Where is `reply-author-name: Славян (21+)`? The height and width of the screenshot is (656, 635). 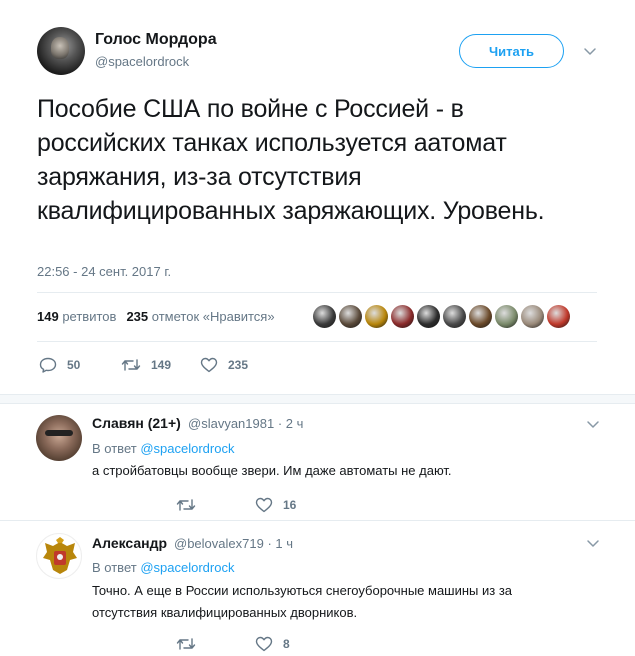 reply-author-name: Славян (21+) is located at coordinates (136, 423).